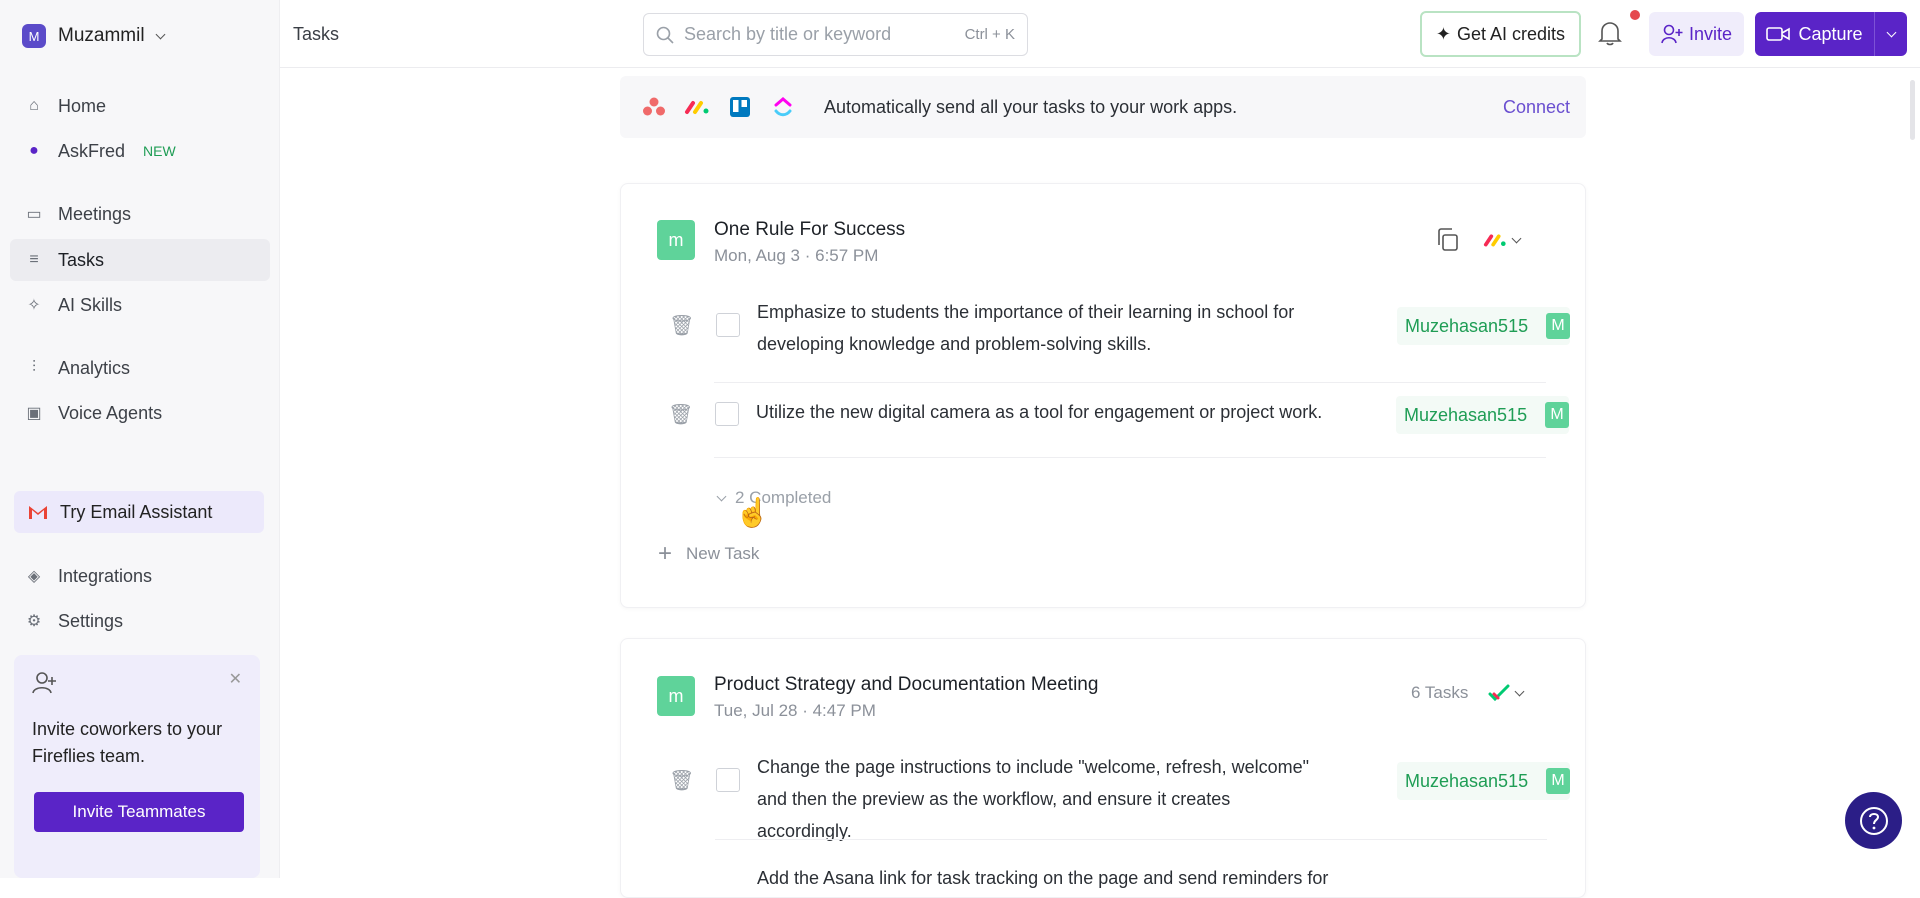 Image resolution: width=1920 pixels, height=898 pixels. What do you see at coordinates (1778, 34) in the screenshot?
I see `video-camera-icon` at bounding box center [1778, 34].